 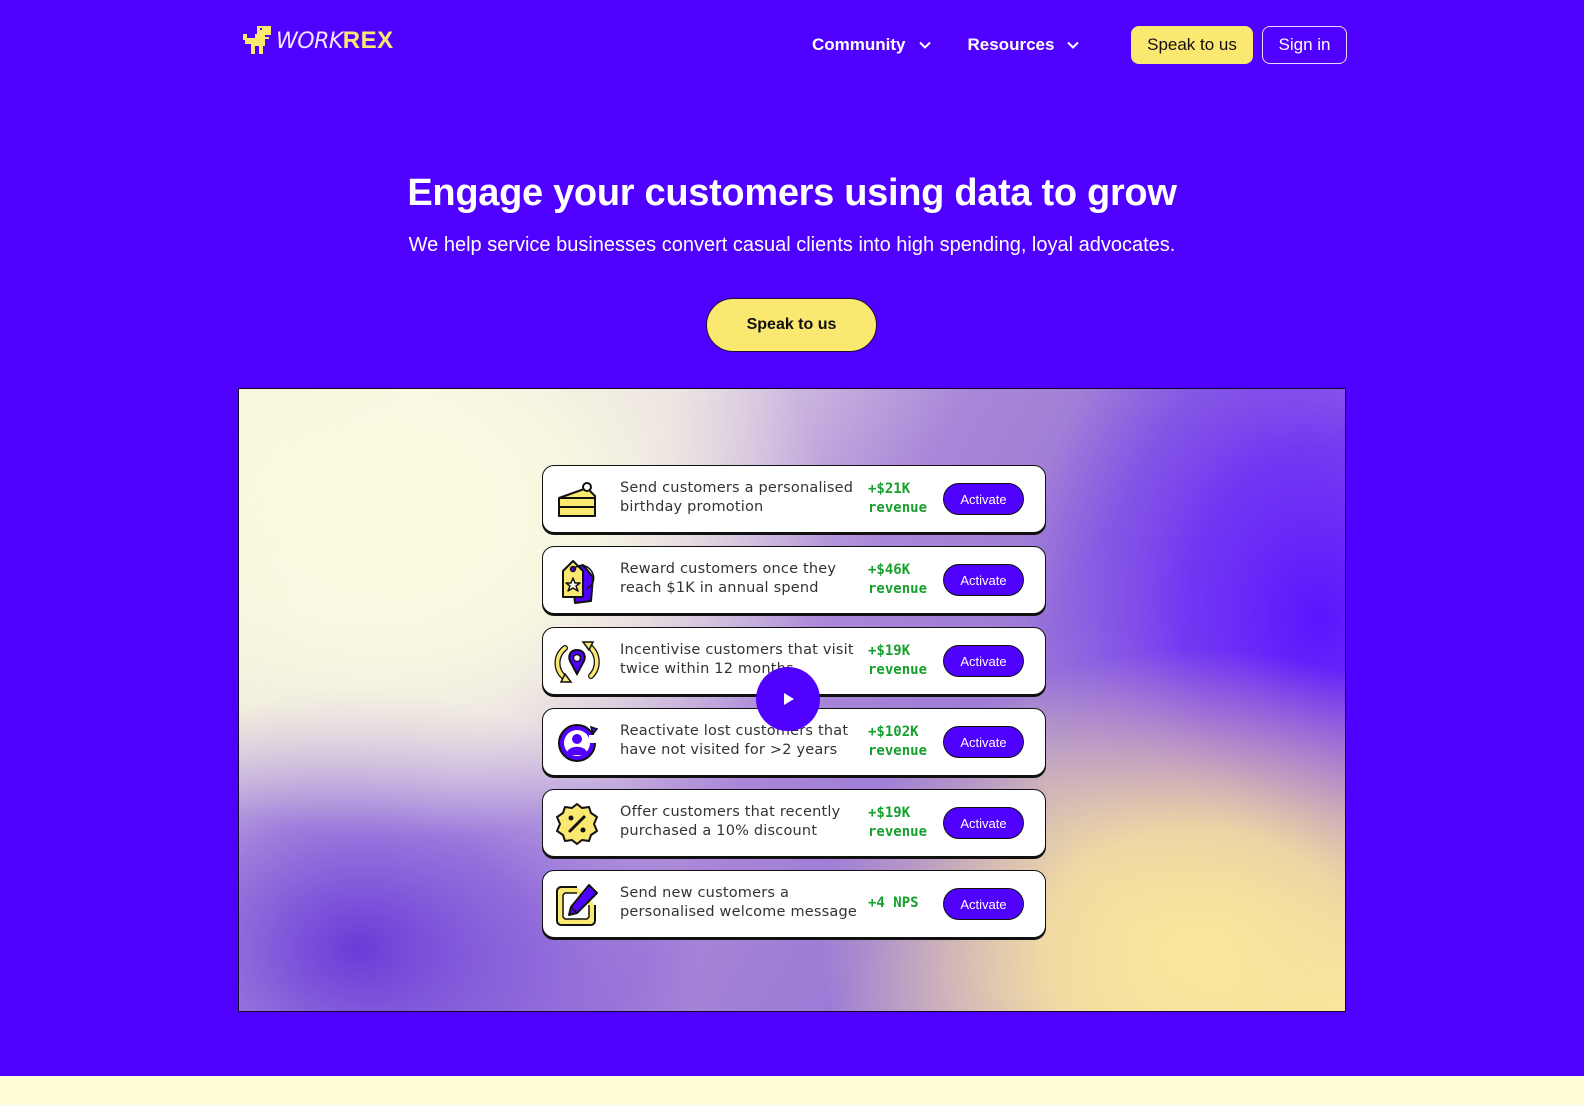 I want to click on play-icon, so click(x=789, y=699).